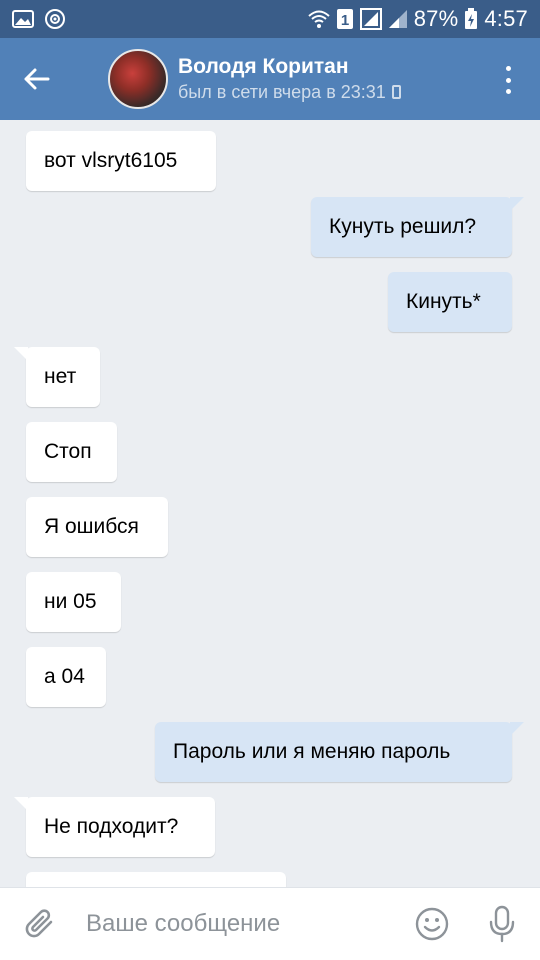 The width and height of the screenshot is (540, 960). Describe the element at coordinates (506, 18) in the screenshot. I see `clock: 4:57` at that location.